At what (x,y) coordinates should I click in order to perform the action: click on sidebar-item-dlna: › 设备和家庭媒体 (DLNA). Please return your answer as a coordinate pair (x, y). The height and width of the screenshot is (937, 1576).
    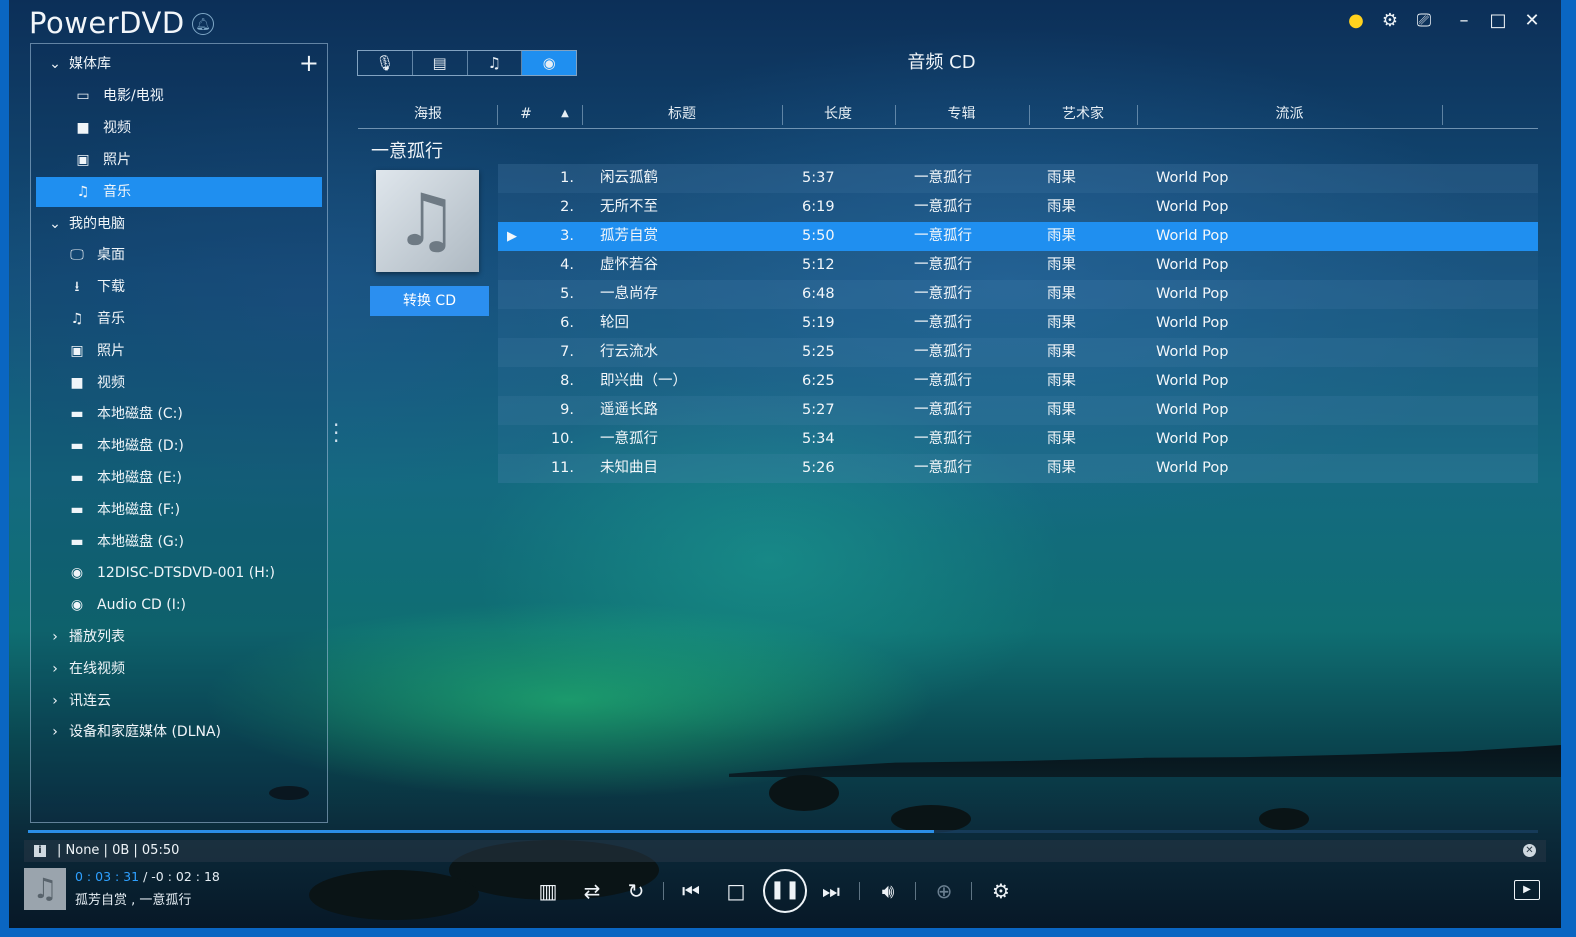
    Looking at the image, I should click on (179, 732).